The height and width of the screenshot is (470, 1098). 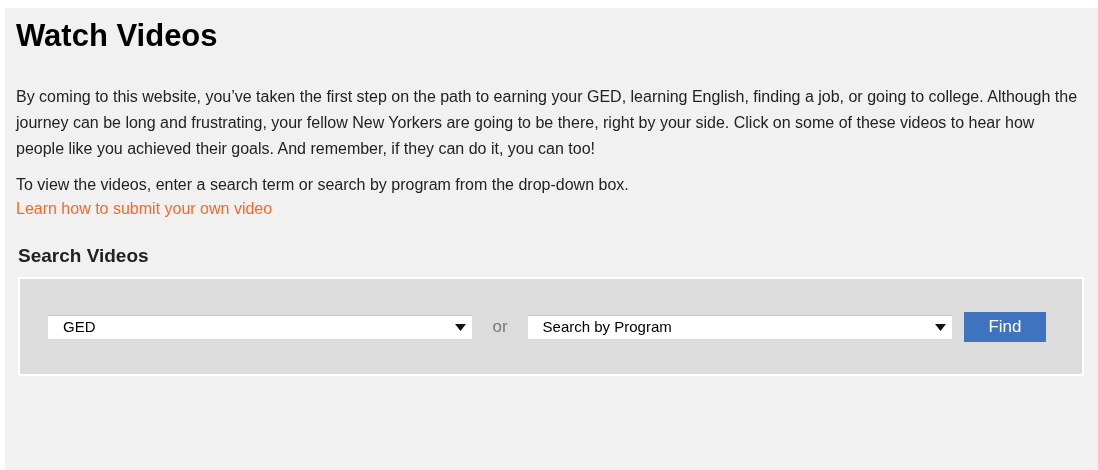 What do you see at coordinates (547, 123) in the screenshot?
I see `intro-paragraph: By coming to this website, you’ve taken the first step on the path to earning your GED, learning English, finding a job, or going to college. Although the journey can be long and frustrating, your fellow New Yorkers are going to be there, right by your side. Click on some of these videos to hear how people like you achieved their goals. And remember, if they can do it, you can too!` at bounding box center [547, 123].